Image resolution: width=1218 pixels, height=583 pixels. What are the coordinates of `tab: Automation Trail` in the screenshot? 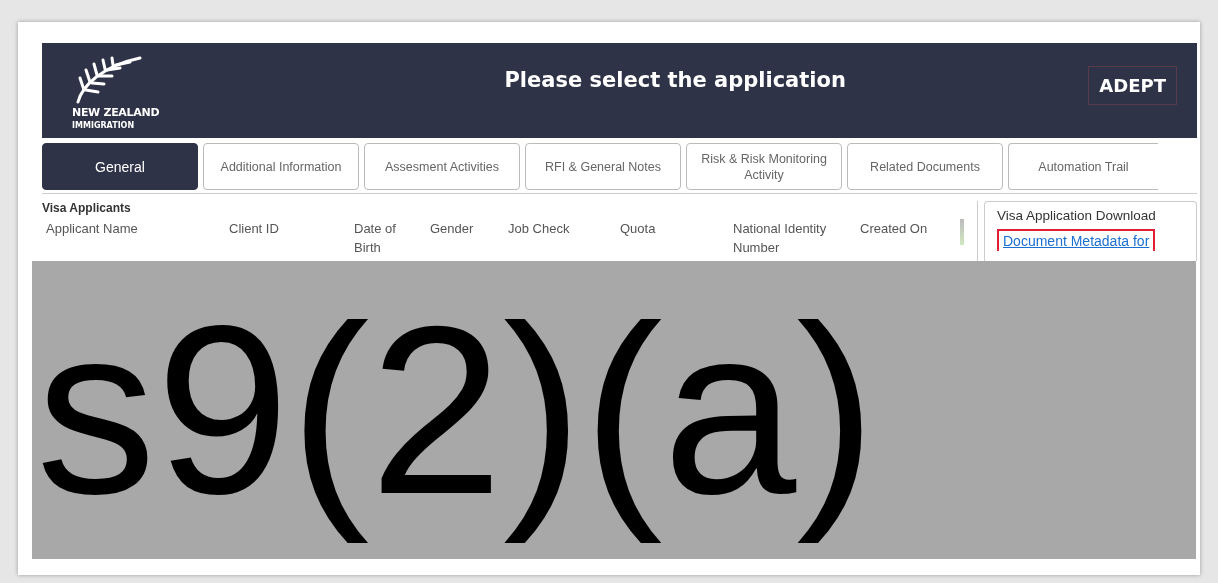 It's located at (1083, 166).